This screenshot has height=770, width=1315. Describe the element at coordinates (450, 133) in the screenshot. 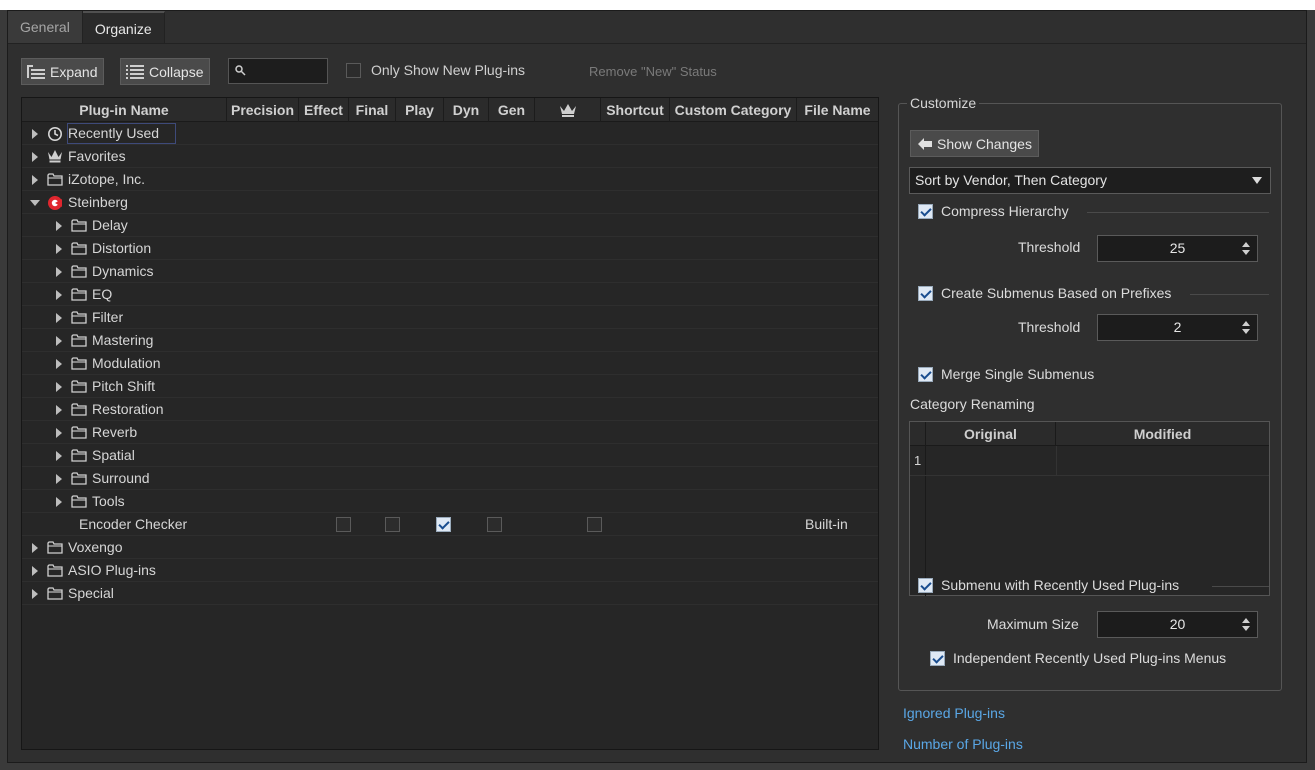

I see `tree-row: Recently Used` at that location.